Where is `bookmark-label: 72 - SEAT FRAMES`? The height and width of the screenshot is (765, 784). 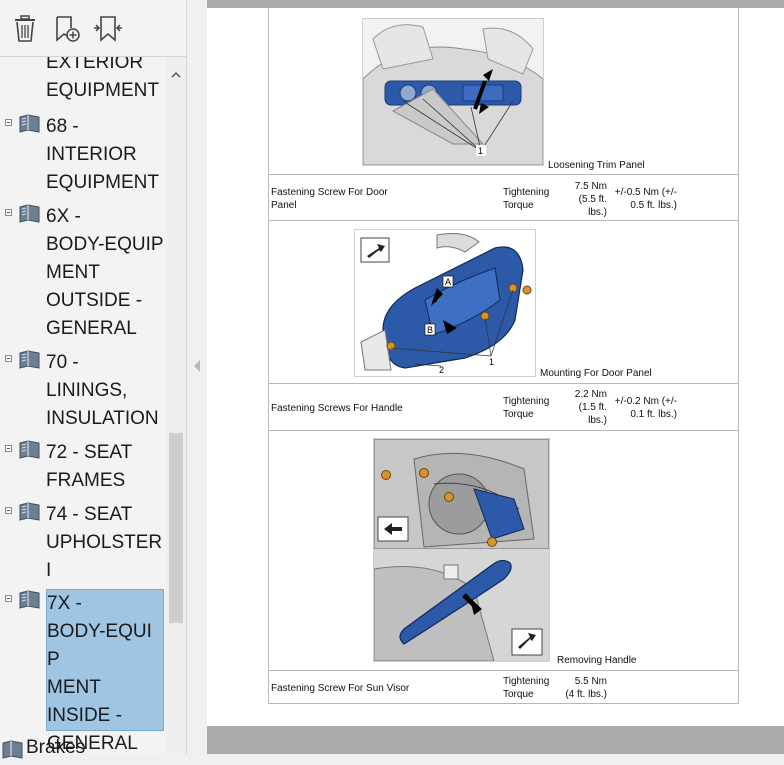
bookmark-label: 72 - SEAT FRAMES is located at coordinates (89, 466).